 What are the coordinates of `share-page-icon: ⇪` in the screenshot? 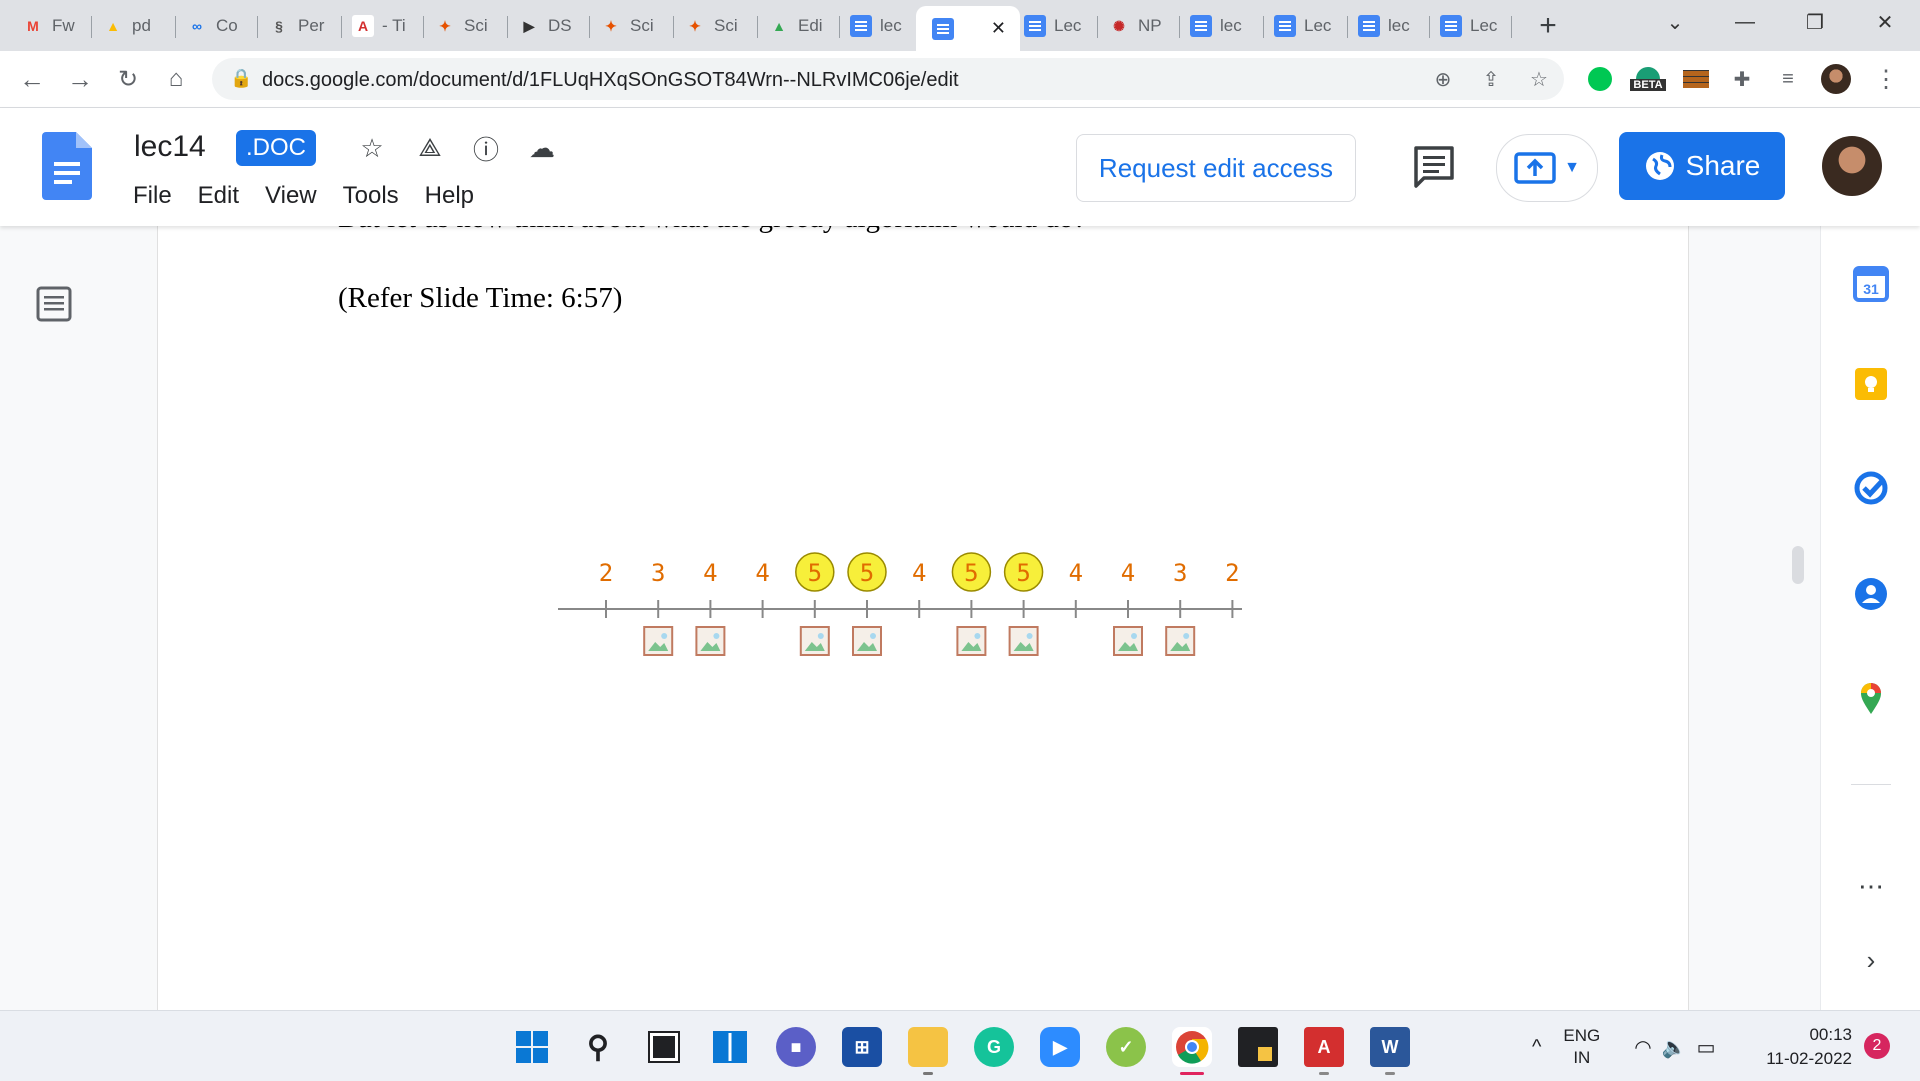 It's located at (1491, 79).